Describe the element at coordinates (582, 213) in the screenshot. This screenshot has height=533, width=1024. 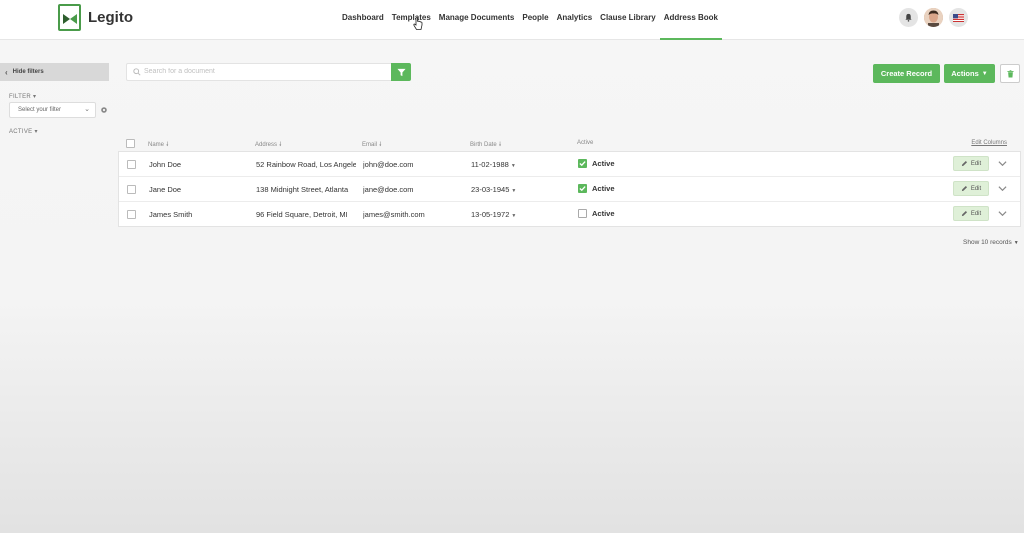
I see `active-checkbox-unchecked` at that location.